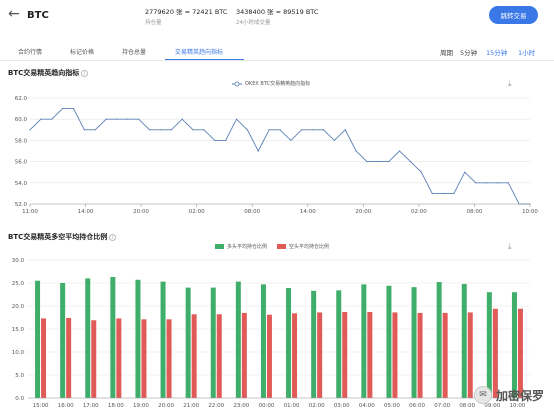 This screenshot has width=554, height=412. I want to click on watermark: ✉ 加密保罗, so click(508, 395).